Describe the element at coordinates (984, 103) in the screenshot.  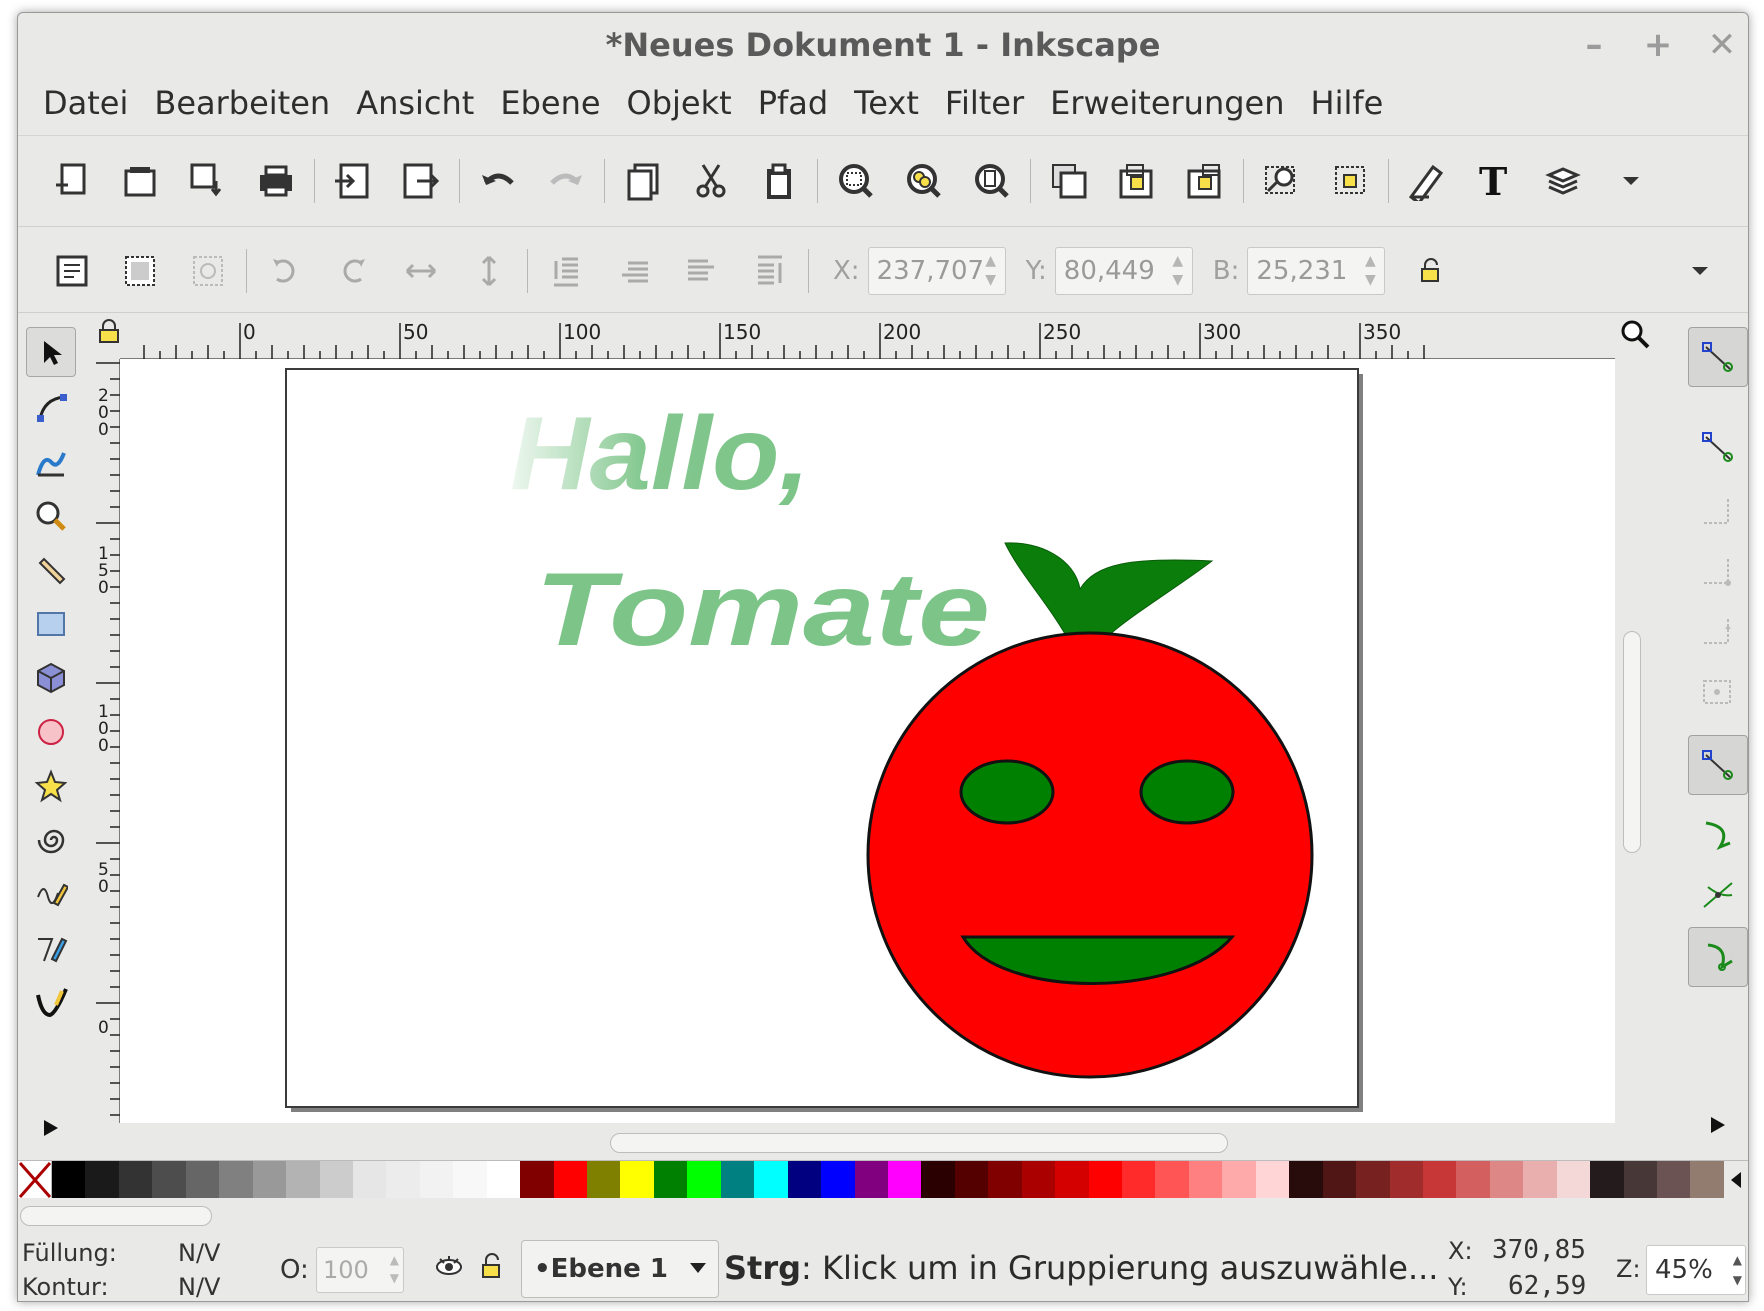
I see `menu-filter: Filter` at that location.